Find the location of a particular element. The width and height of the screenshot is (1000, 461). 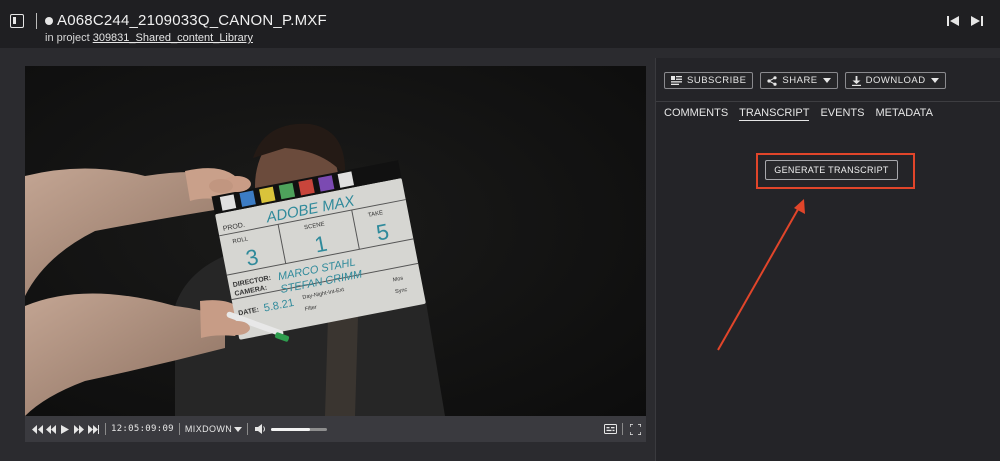

volume-icon is located at coordinates (260, 429).